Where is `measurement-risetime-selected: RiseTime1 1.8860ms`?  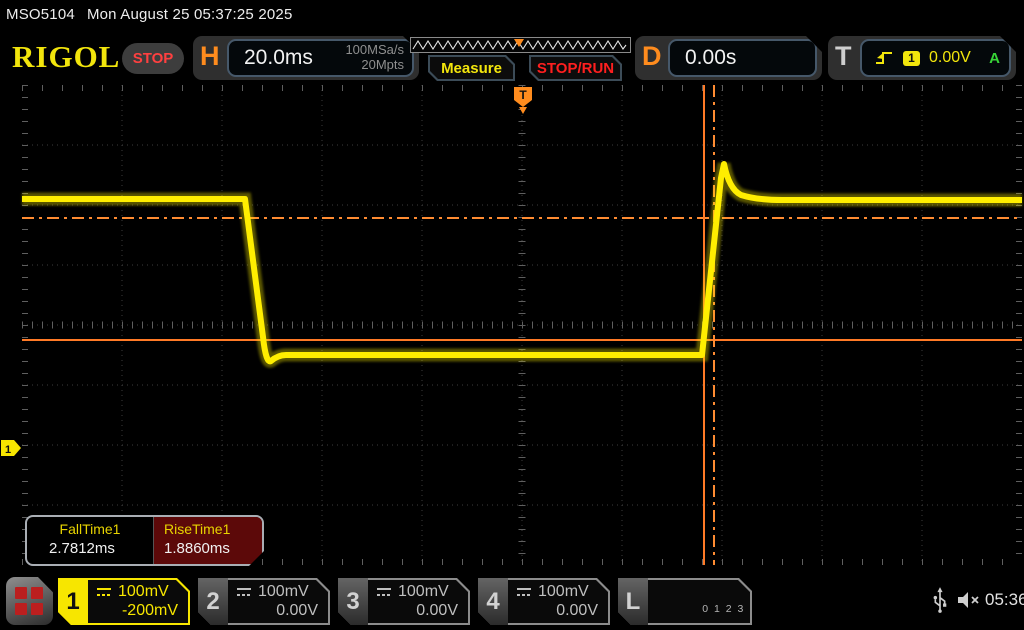 measurement-risetime-selected: RiseTime1 1.8860ms is located at coordinates (208, 540).